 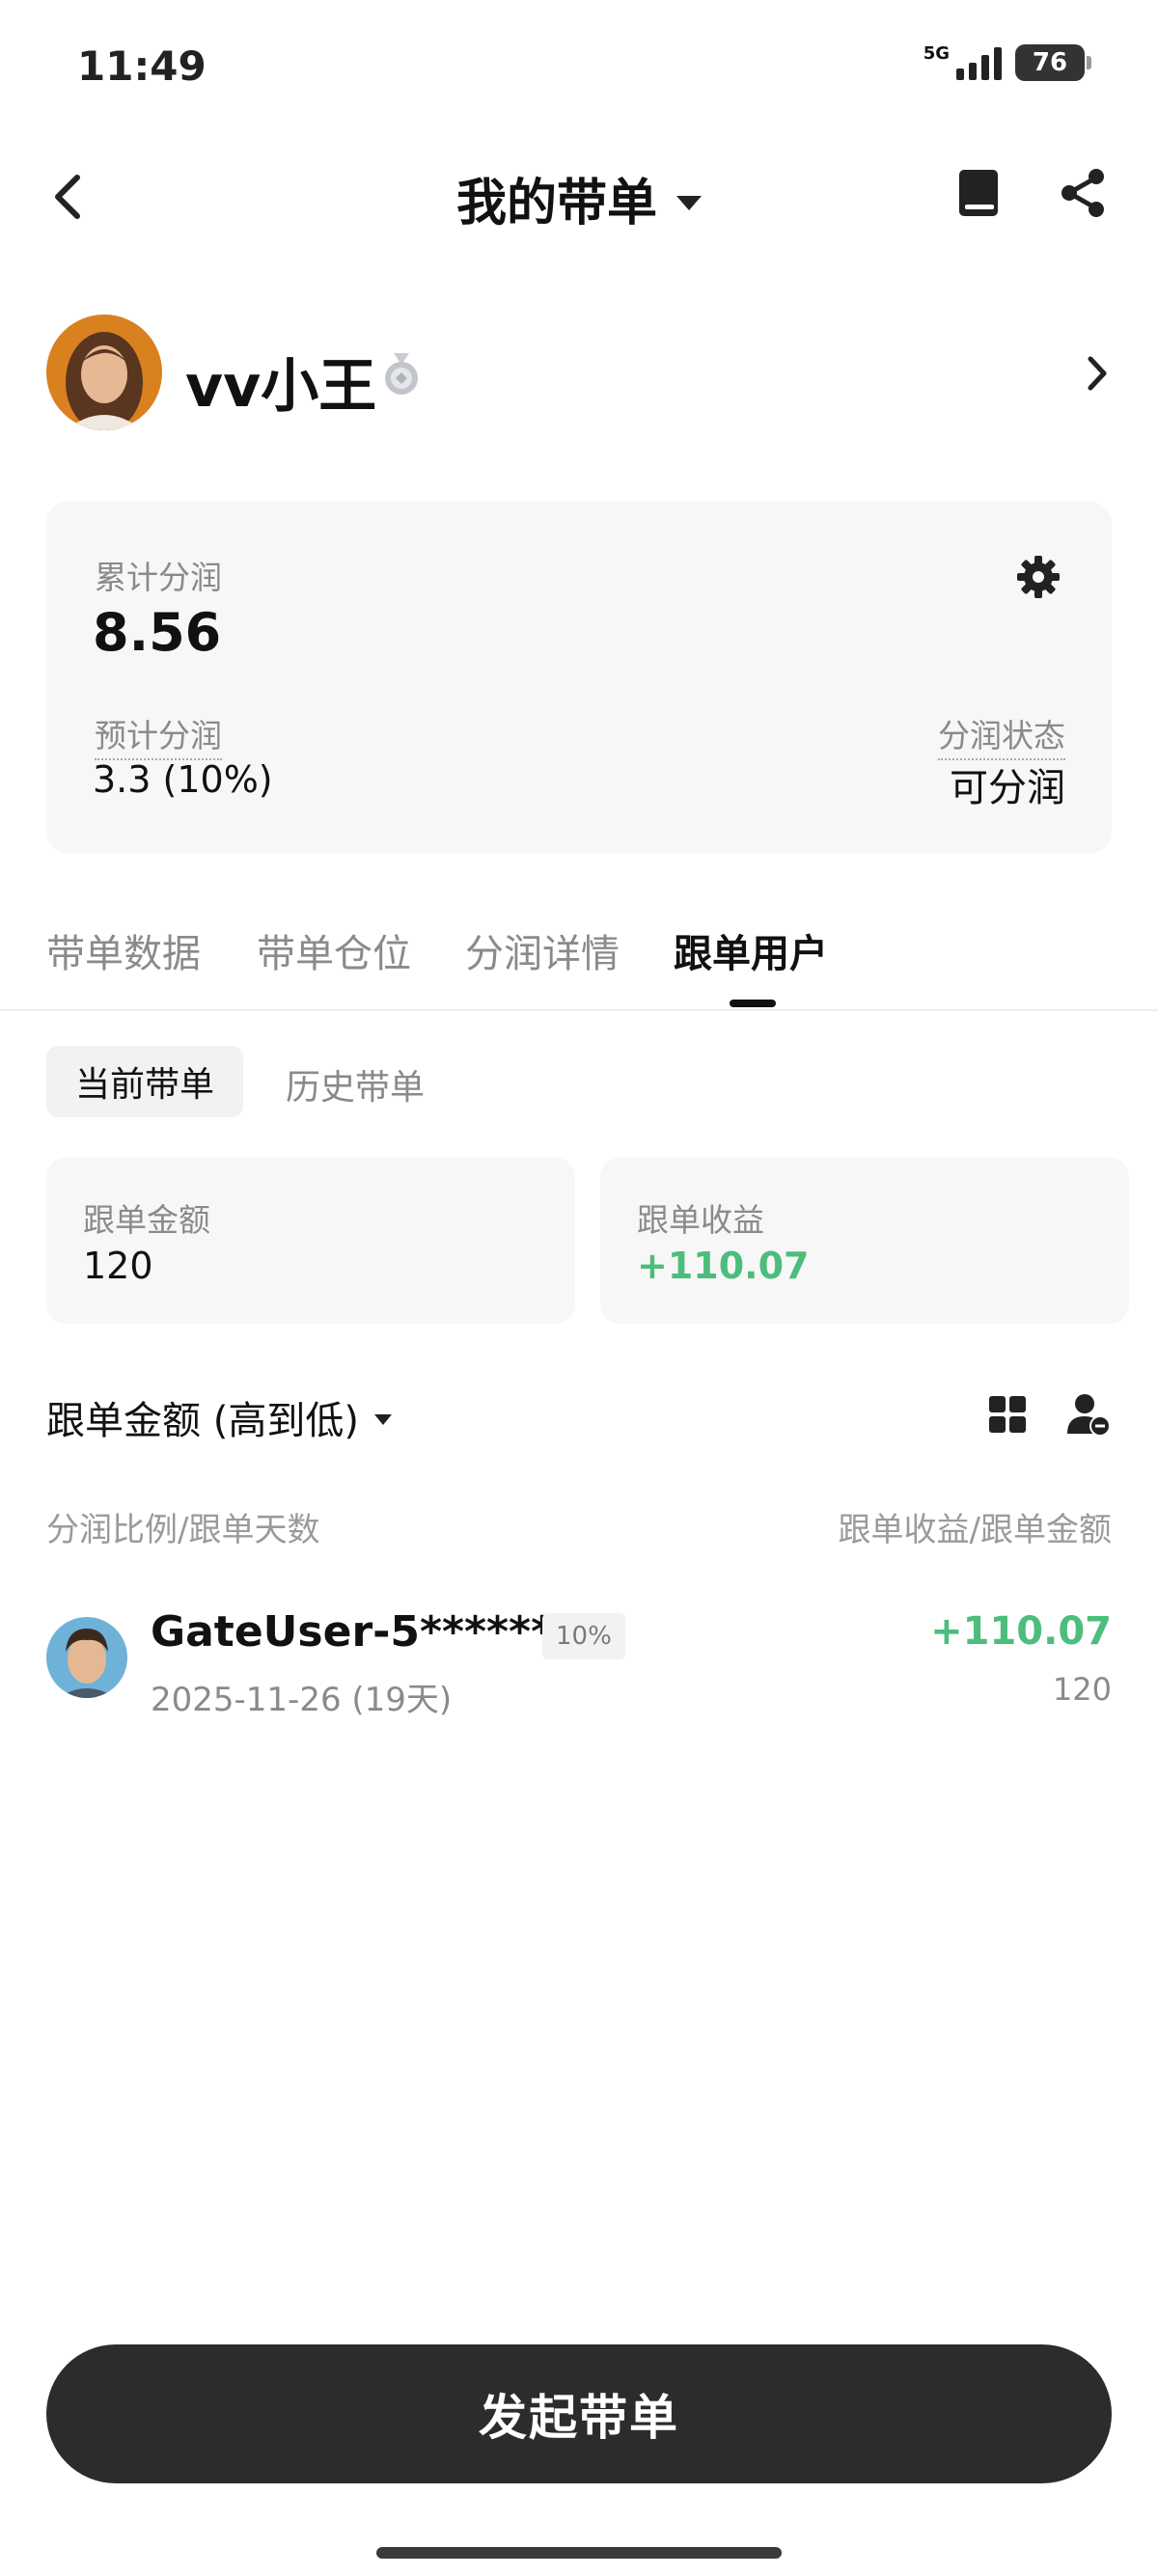 What do you see at coordinates (1038, 577) in the screenshot?
I see `gear-icon` at bounding box center [1038, 577].